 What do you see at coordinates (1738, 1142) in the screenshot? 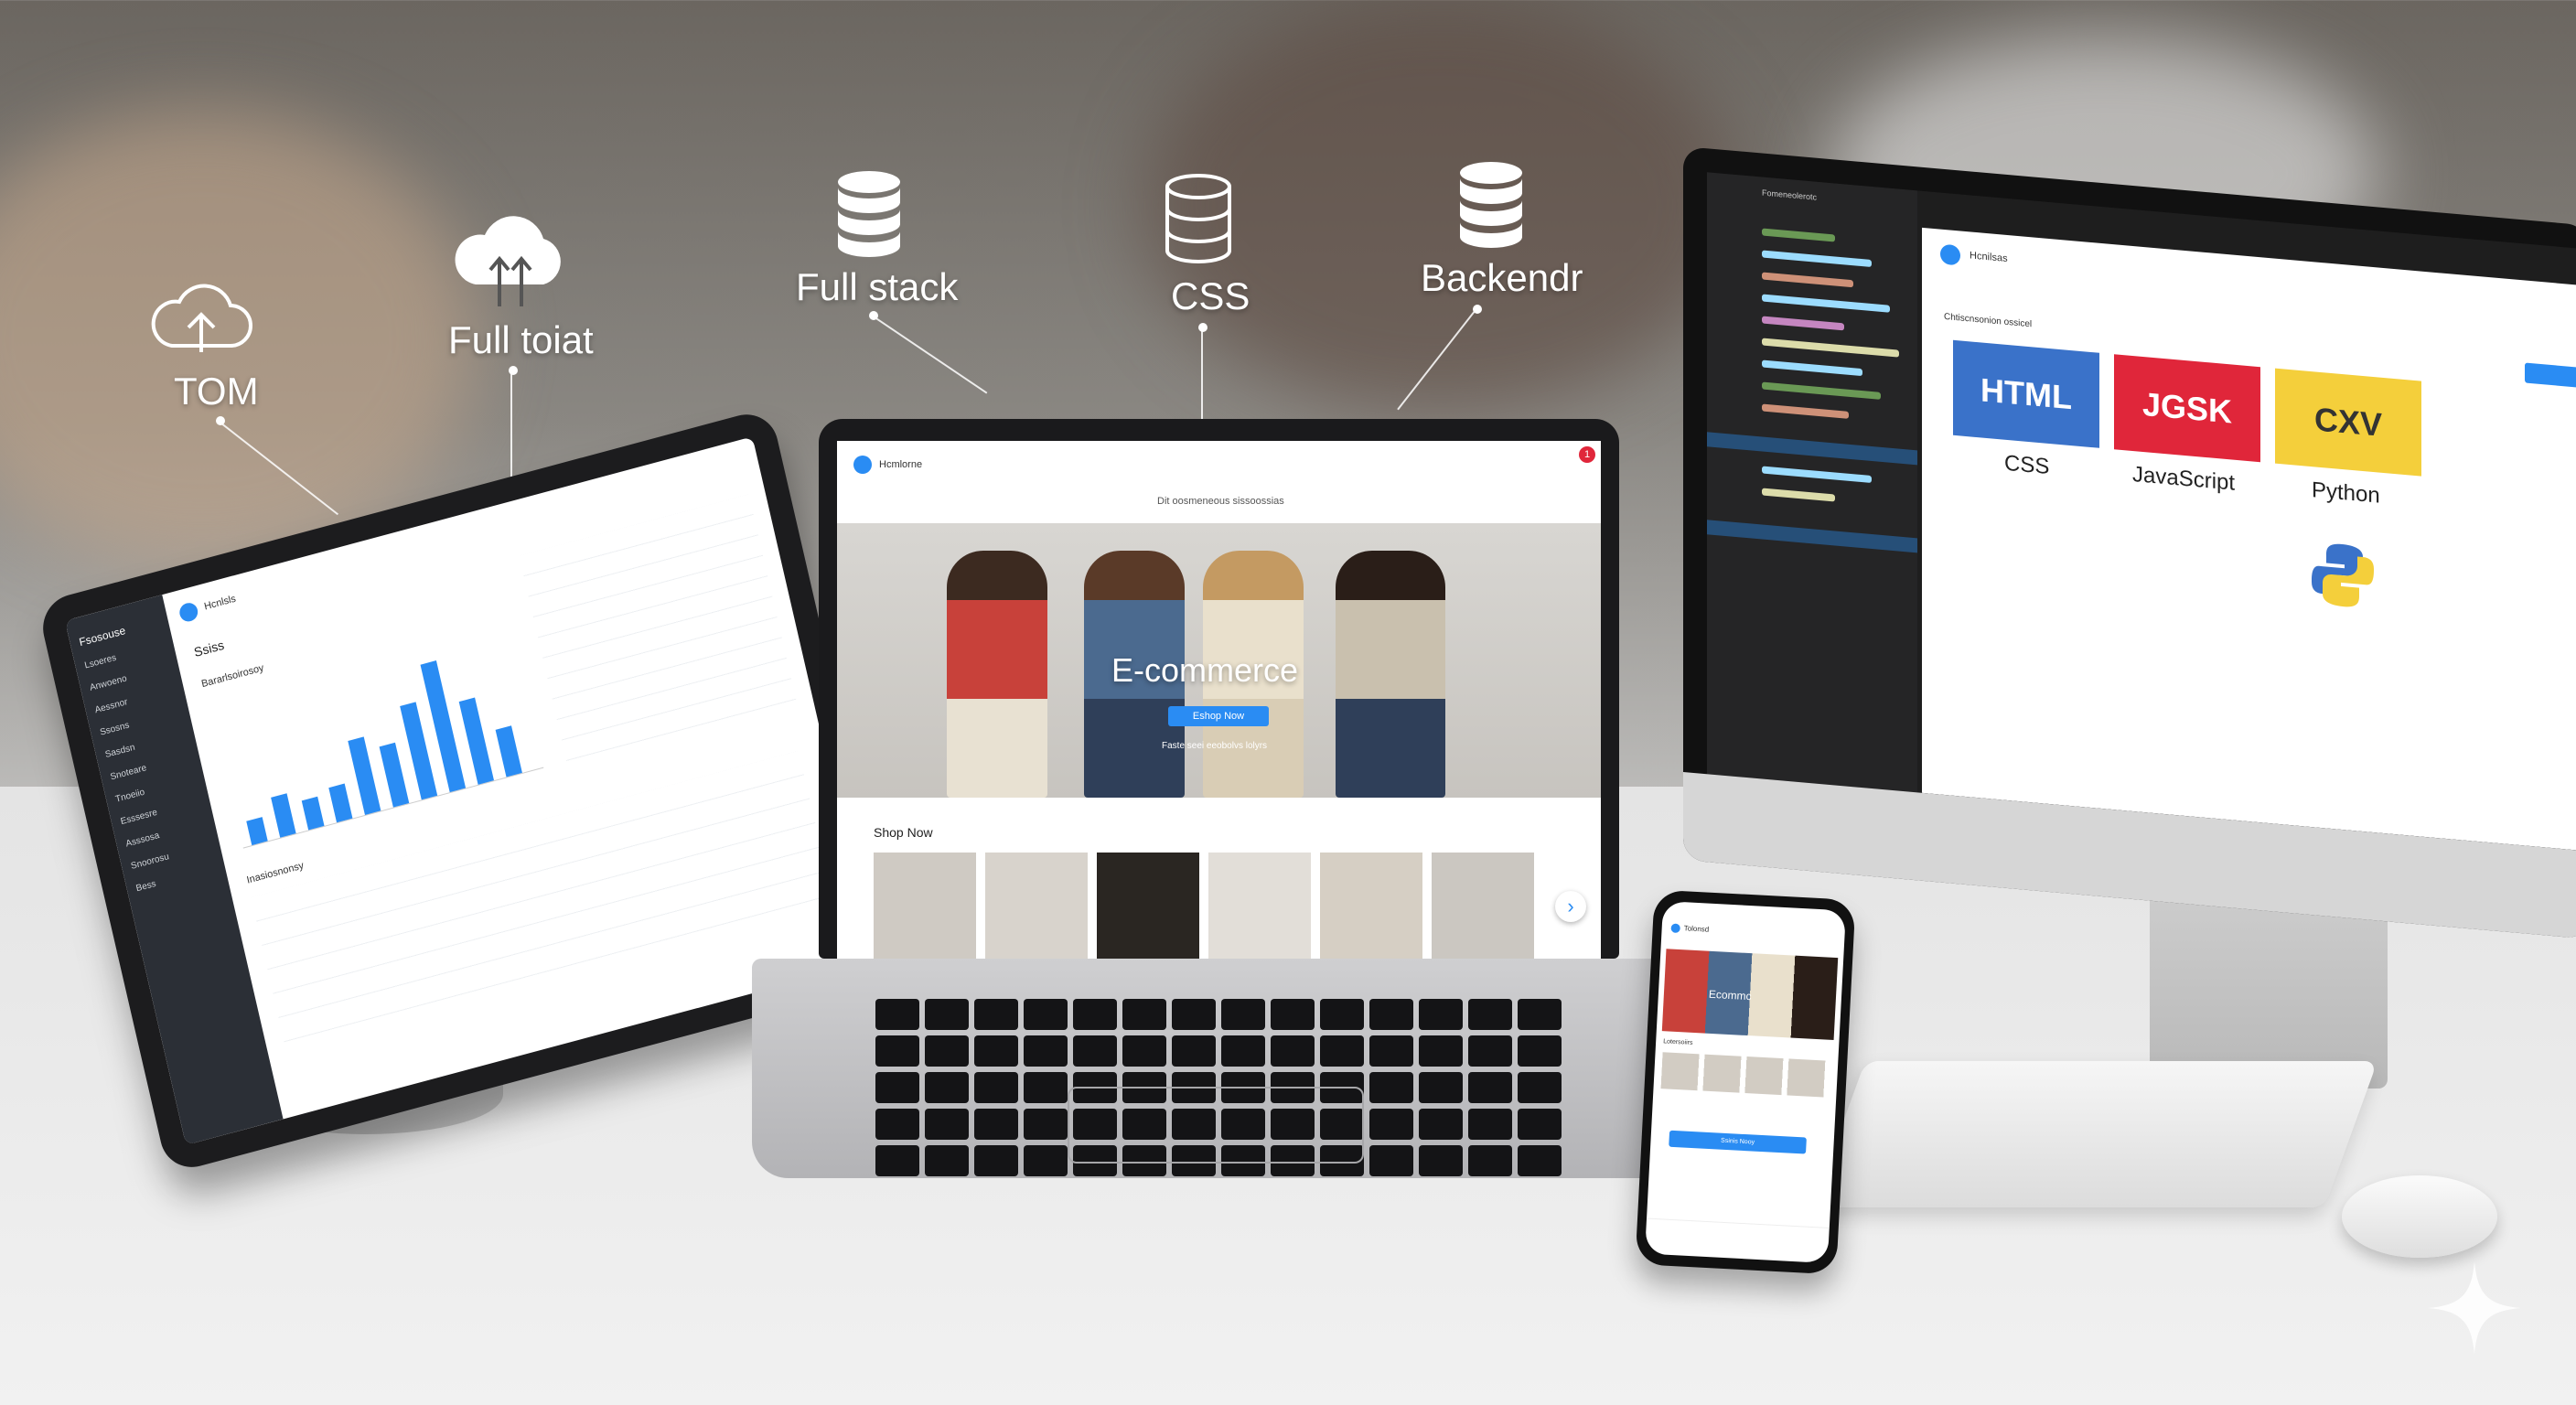
I see `phone-cta-button: Ssinis Nooy` at bounding box center [1738, 1142].